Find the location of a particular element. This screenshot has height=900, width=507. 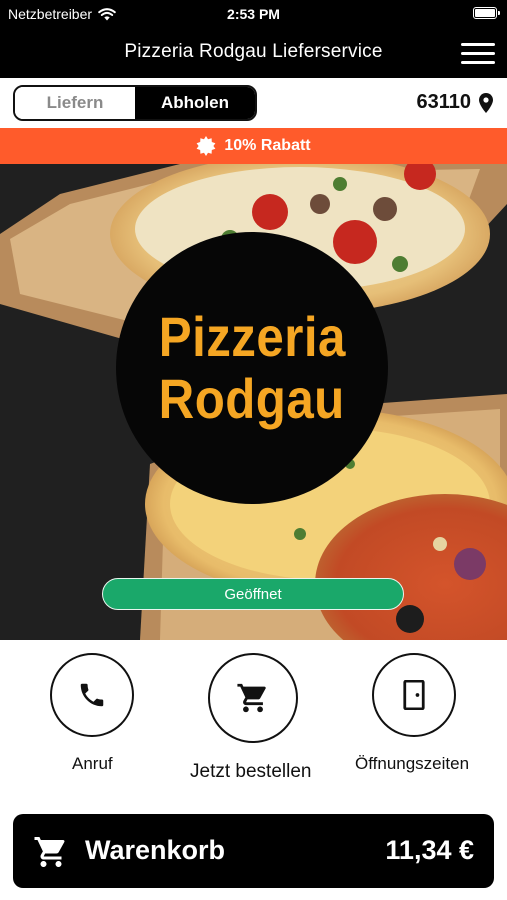

nav-bar: Pizzeria Rodgau Lieferservice is located at coordinates (253, 53).